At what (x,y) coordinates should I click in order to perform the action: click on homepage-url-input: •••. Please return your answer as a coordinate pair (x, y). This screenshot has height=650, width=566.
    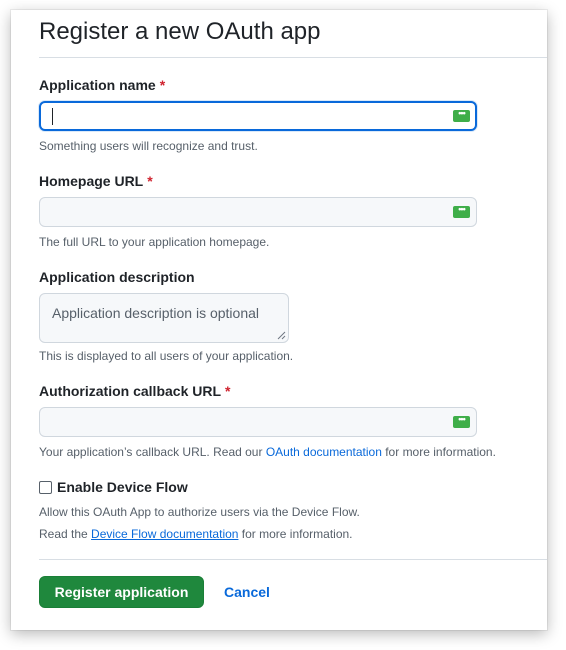
    Looking at the image, I should click on (258, 212).